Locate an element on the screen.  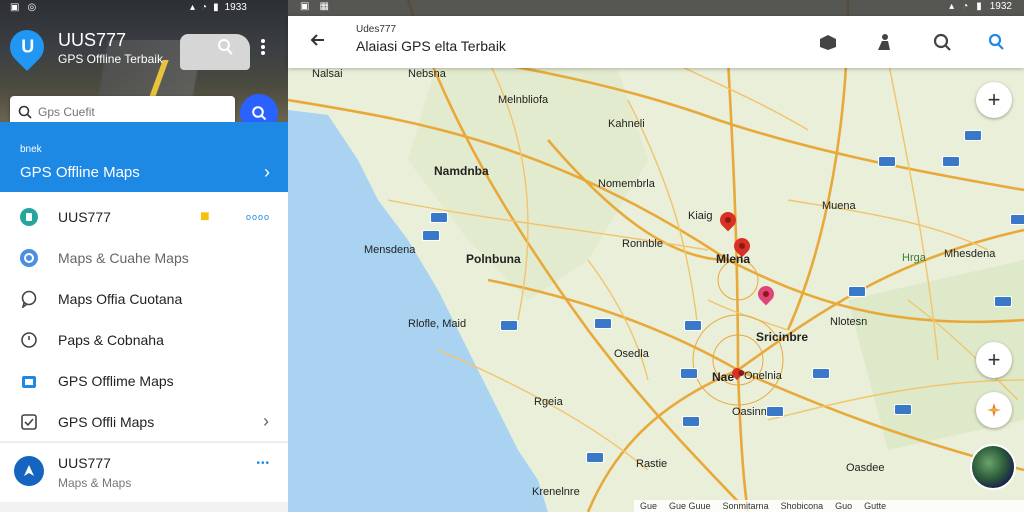
map-top-bar: Udes777 Alaiasi GPS elta Terbaik is located at coordinates (656, 42).